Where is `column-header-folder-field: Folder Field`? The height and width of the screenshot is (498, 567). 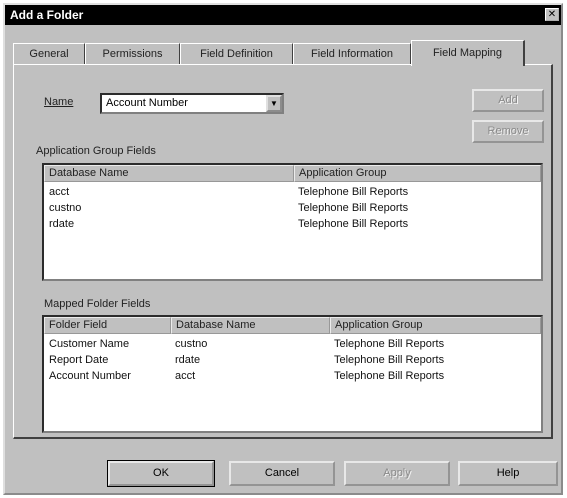
column-header-folder-field: Folder Field is located at coordinates (107, 325).